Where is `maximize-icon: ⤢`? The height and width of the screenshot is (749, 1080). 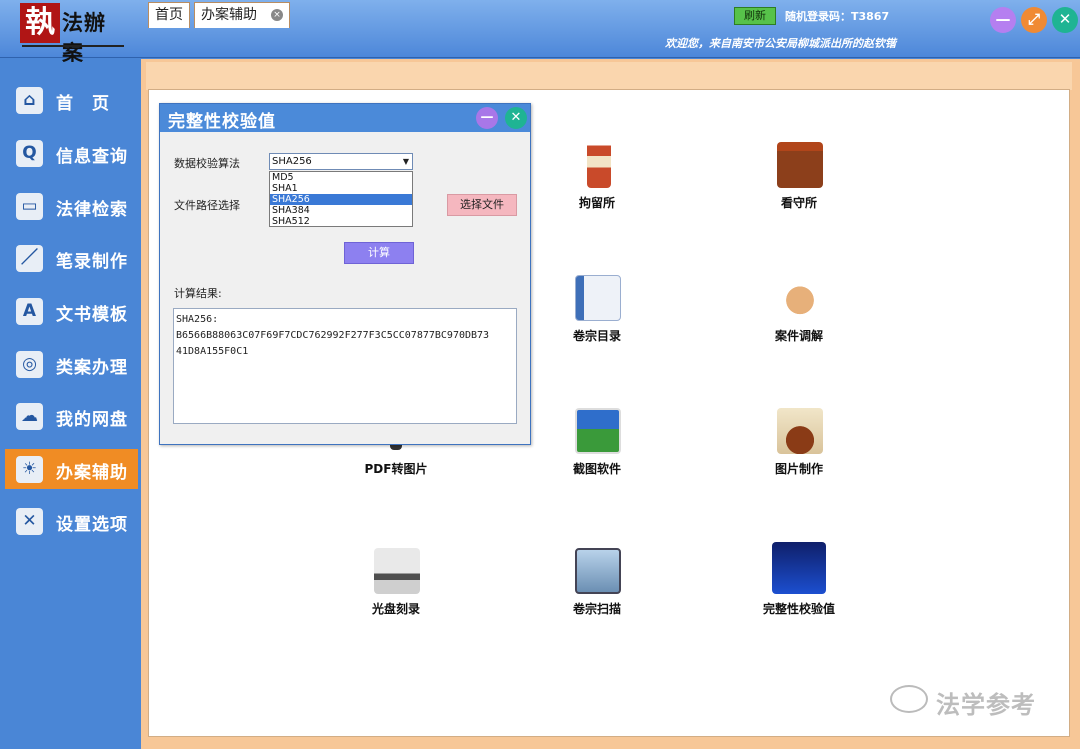
maximize-icon: ⤢ is located at coordinates (1034, 20).